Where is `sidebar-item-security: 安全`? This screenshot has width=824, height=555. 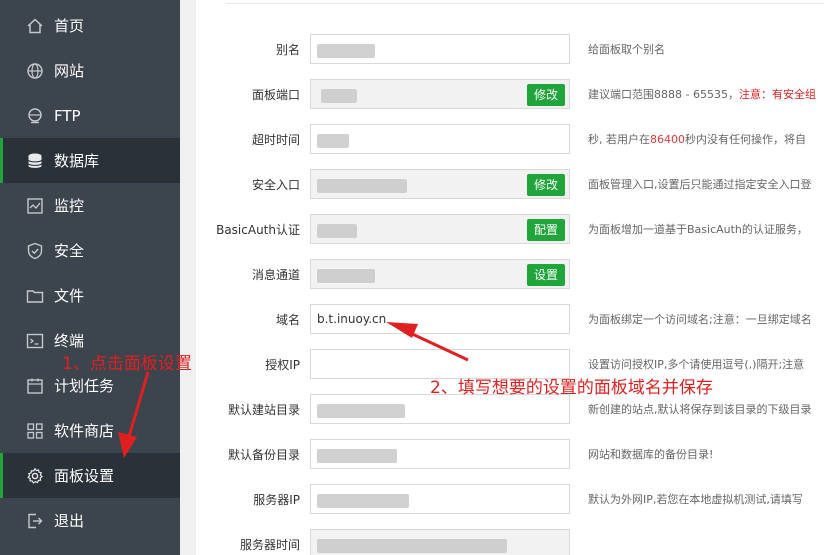
sidebar-item-security: 安全 is located at coordinates (90, 250).